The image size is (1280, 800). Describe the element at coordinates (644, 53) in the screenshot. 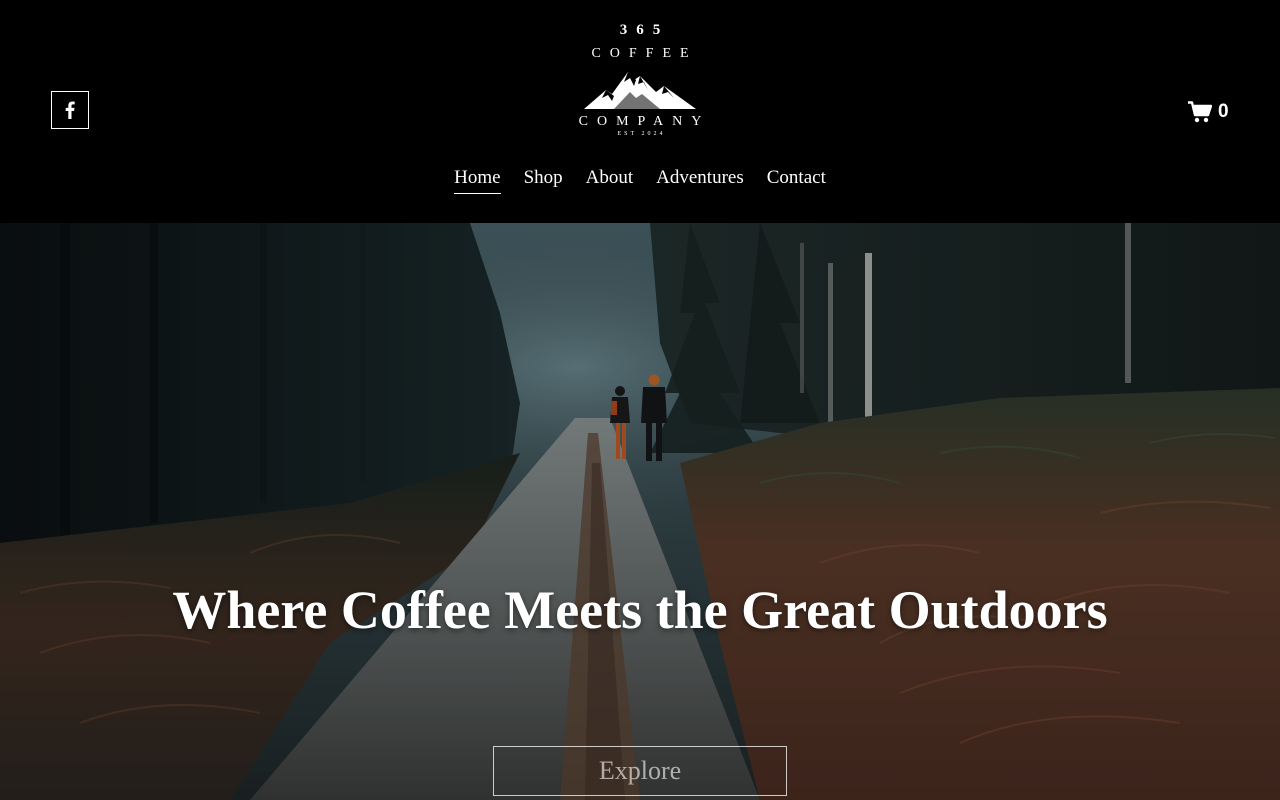

I see `logo-line-coffee: COFFEE` at that location.